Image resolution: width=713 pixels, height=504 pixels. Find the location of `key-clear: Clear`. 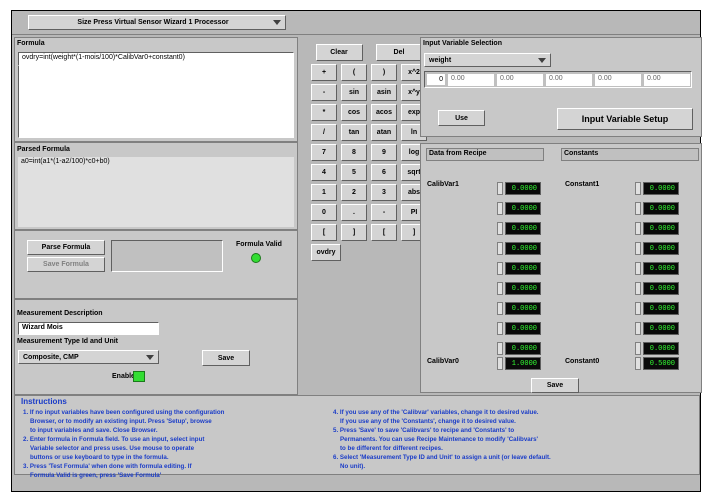

key-clear: Clear is located at coordinates (339, 52).